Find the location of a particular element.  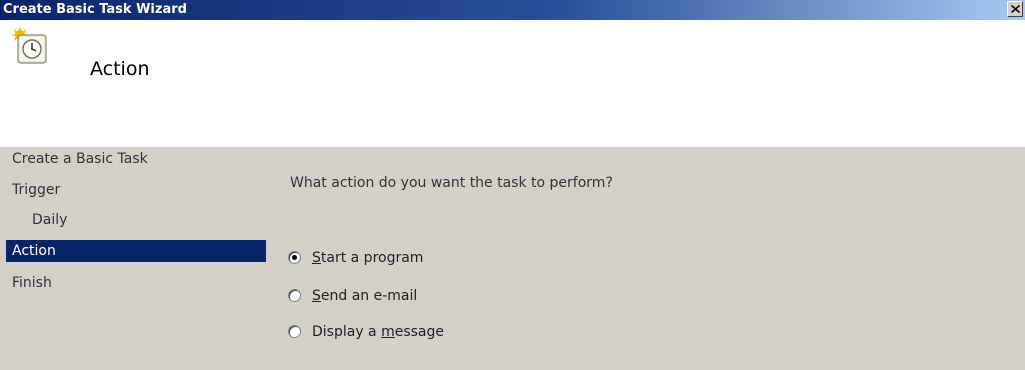

close-icon is located at coordinates (1015, 9).